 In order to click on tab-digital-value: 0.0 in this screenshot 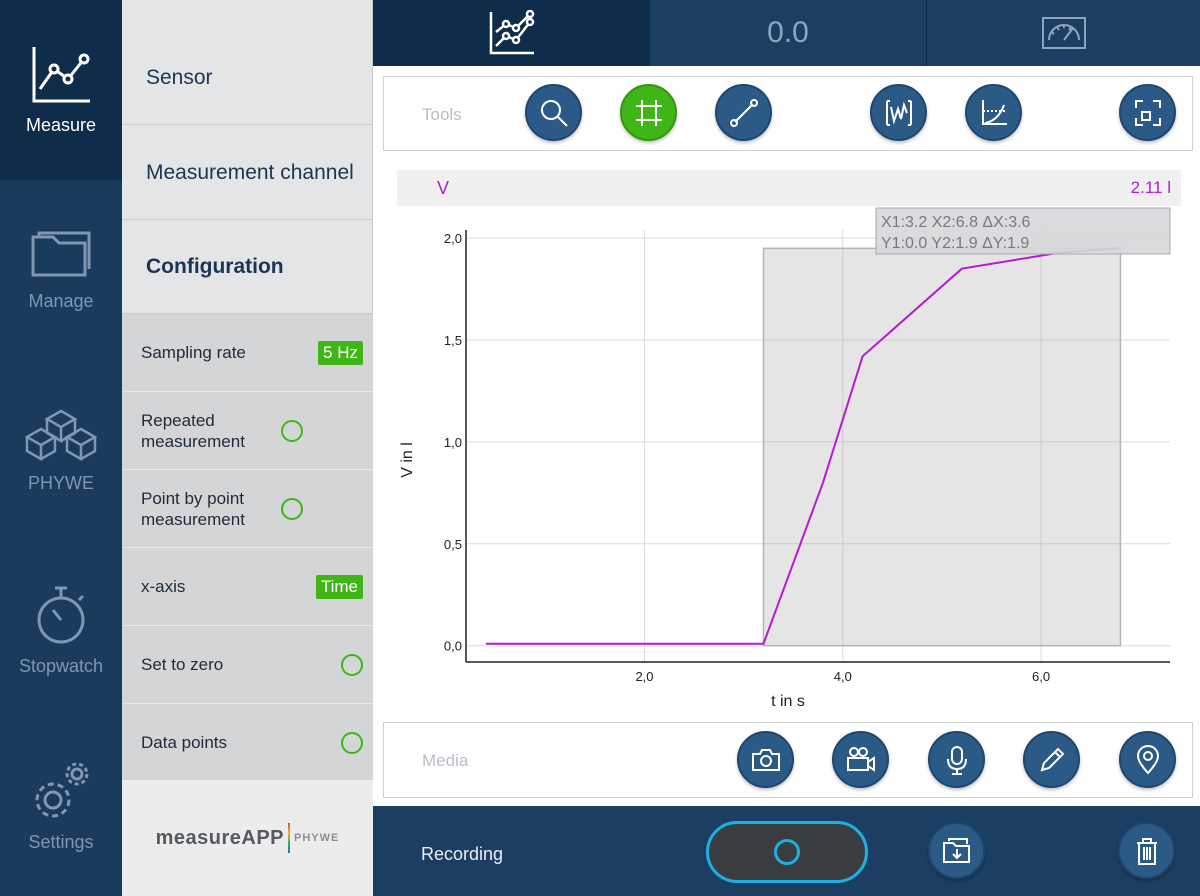, I will do `click(788, 33)`.